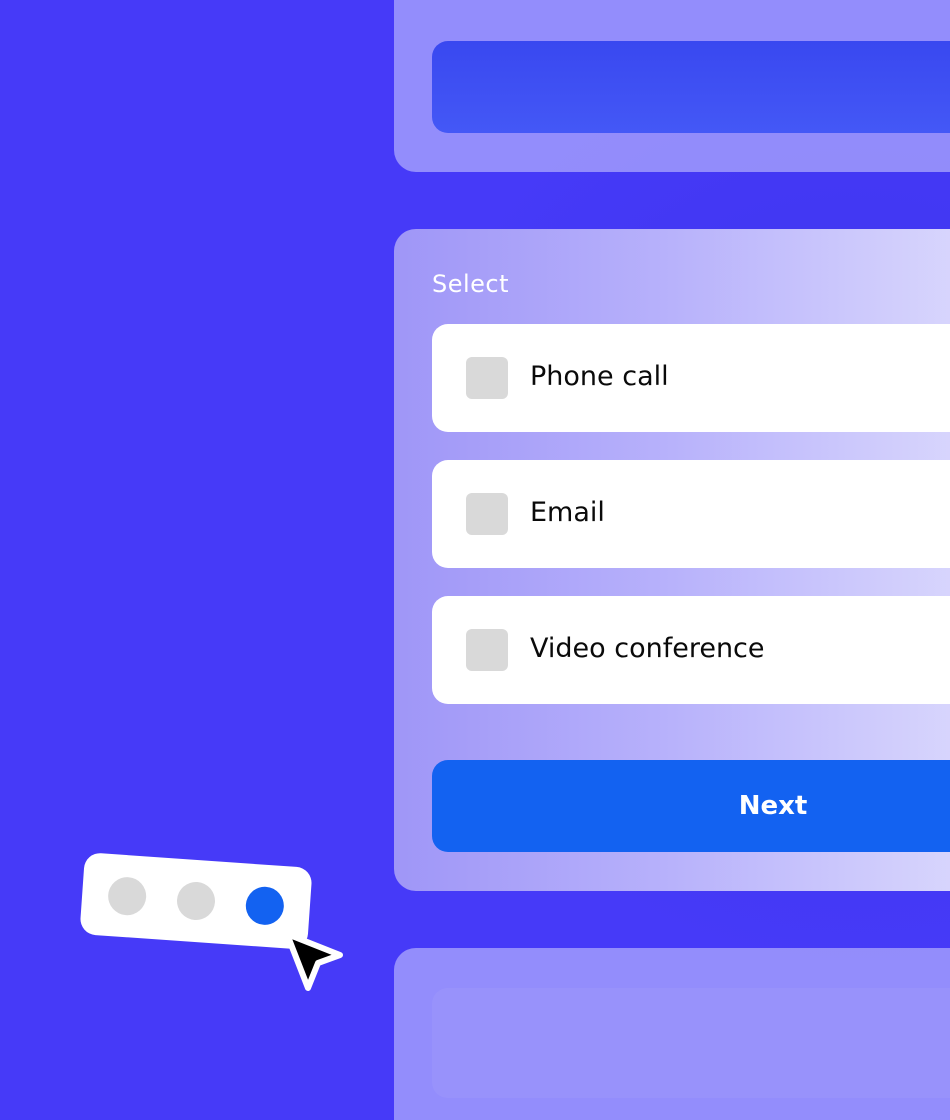 The width and height of the screenshot is (950, 1120). I want to click on mouse-pointer-icon, so click(313, 961).